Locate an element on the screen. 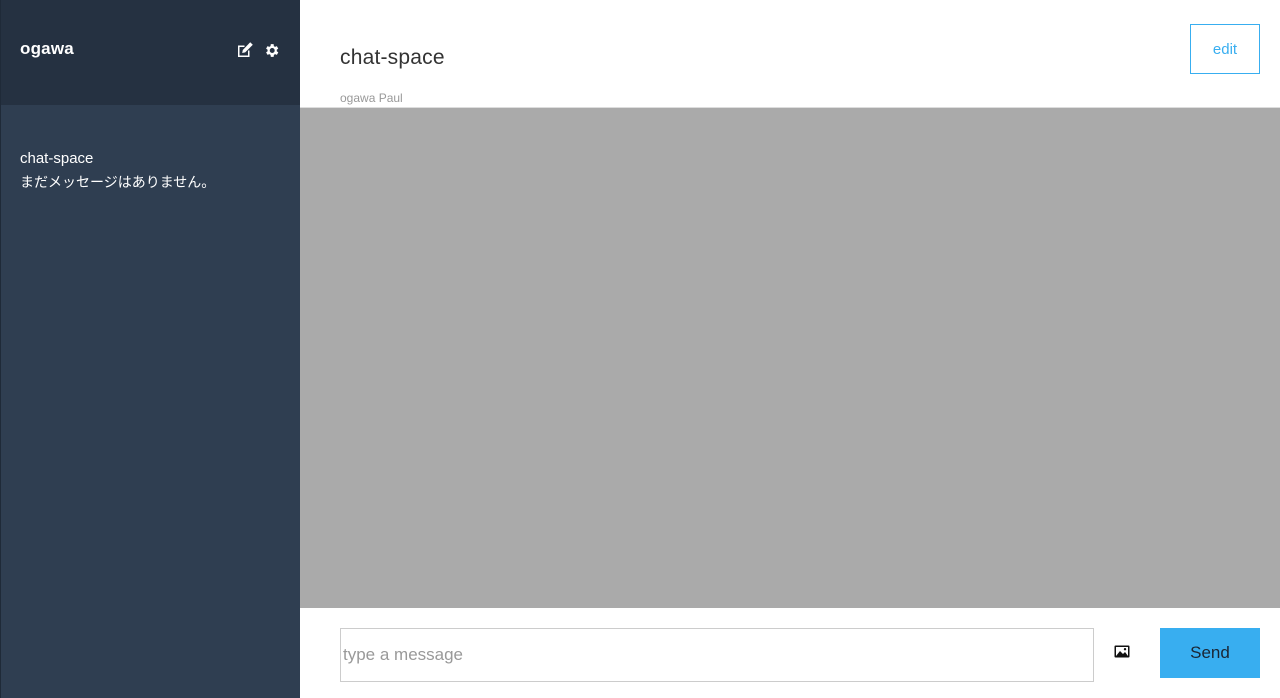 Image resolution: width=1280 pixels, height=698 pixels. current-user-name: ogawa is located at coordinates (47, 48).